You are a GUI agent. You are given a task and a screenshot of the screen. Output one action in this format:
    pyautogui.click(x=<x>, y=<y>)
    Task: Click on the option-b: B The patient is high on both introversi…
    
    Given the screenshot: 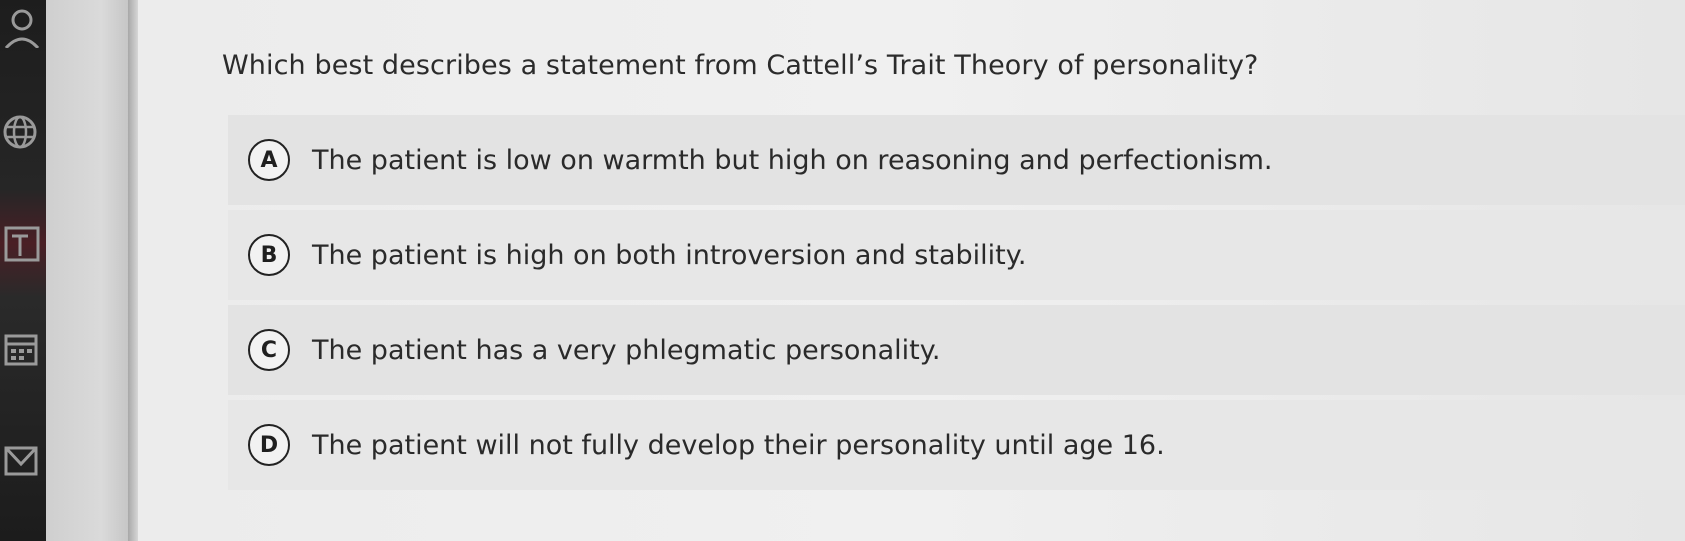 What is the action you would take?
    pyautogui.click(x=956, y=255)
    